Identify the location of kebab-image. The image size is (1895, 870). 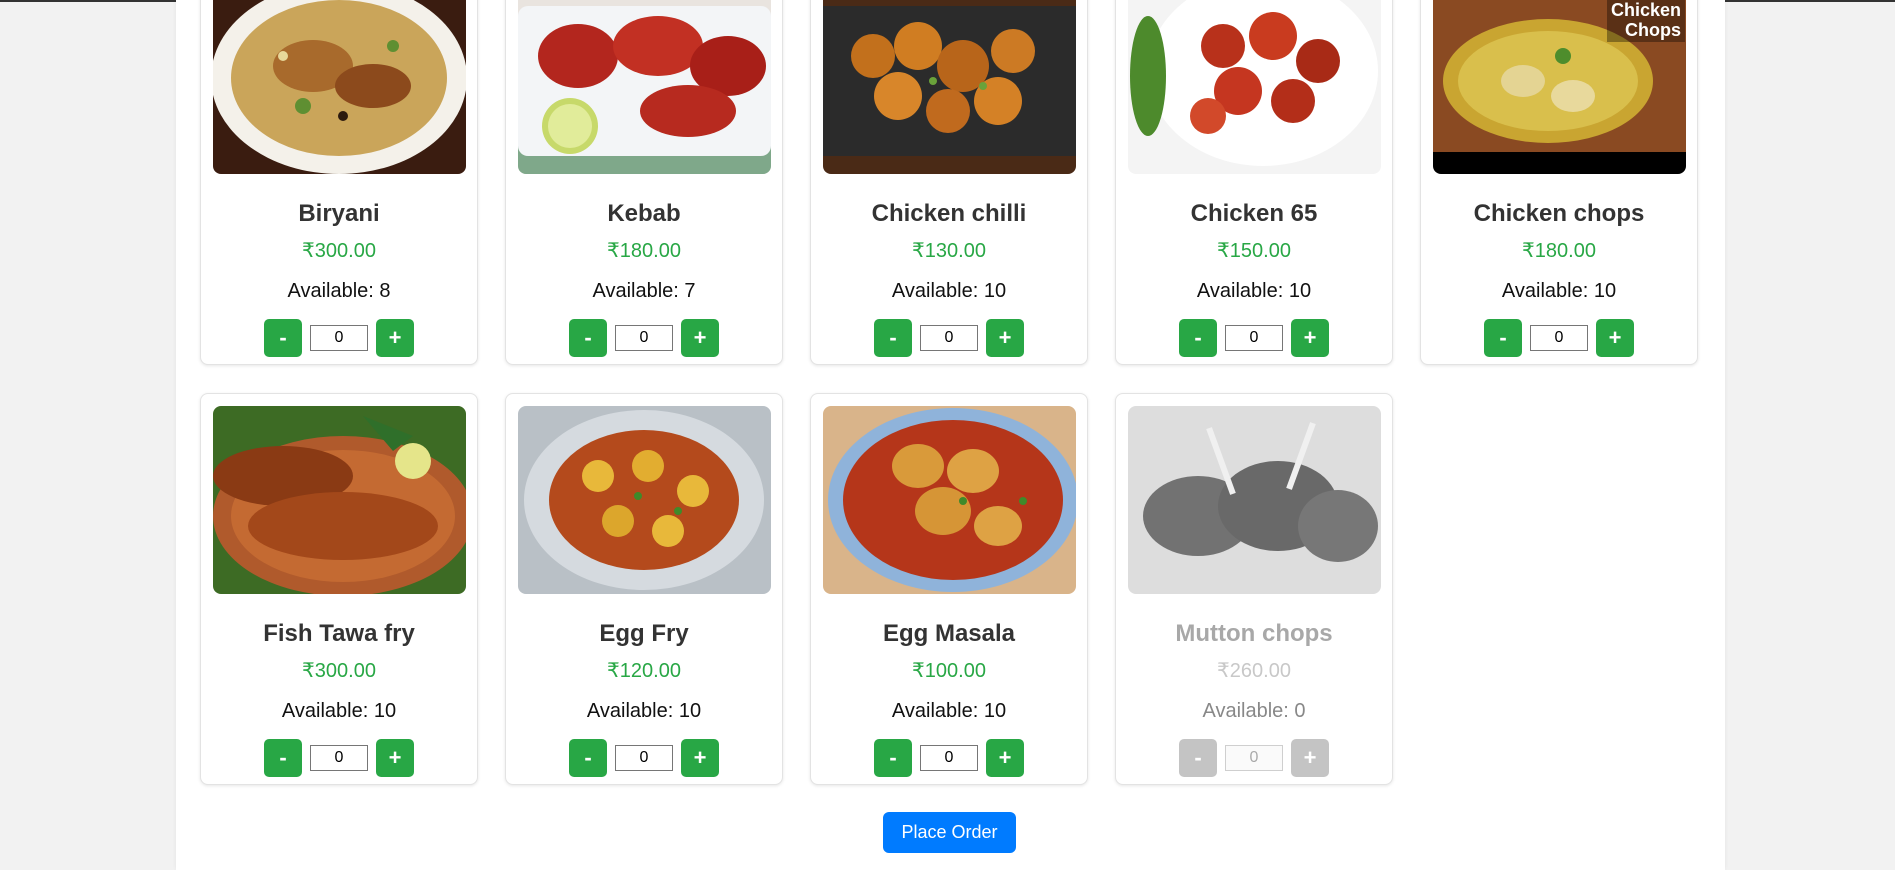
(644, 87).